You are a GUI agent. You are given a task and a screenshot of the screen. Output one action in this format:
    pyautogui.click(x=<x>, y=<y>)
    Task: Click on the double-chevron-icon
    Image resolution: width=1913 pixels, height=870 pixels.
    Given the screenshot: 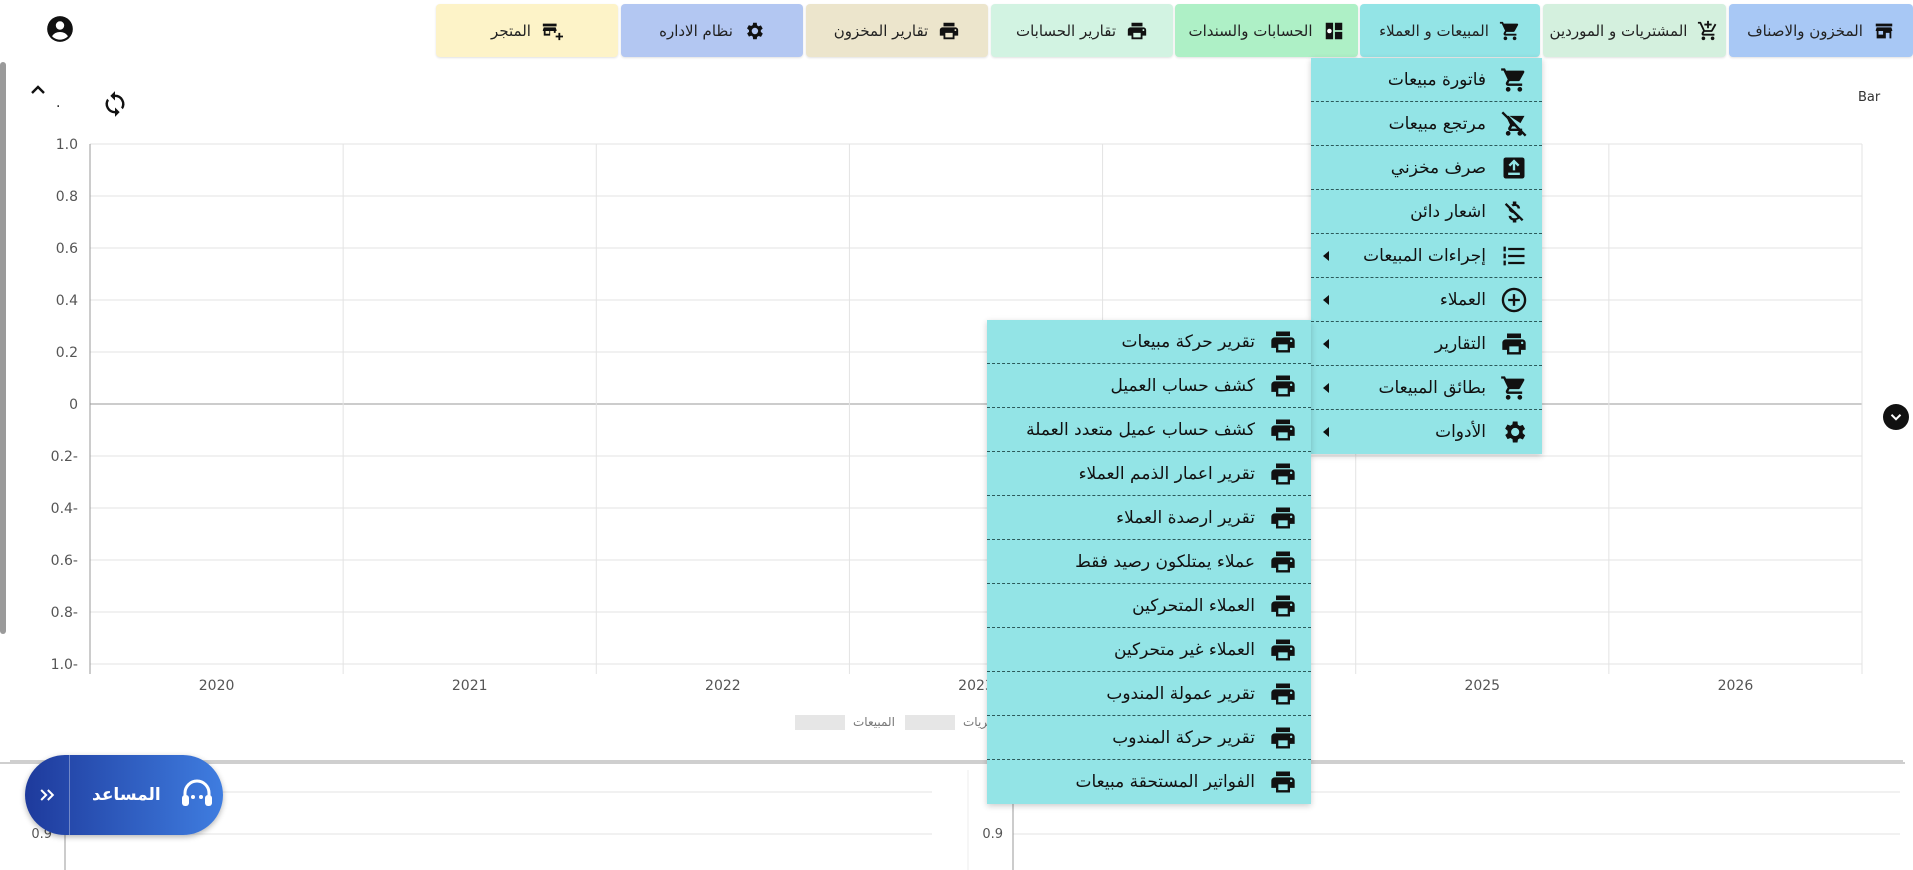 What is the action you would take?
    pyautogui.click(x=47, y=795)
    